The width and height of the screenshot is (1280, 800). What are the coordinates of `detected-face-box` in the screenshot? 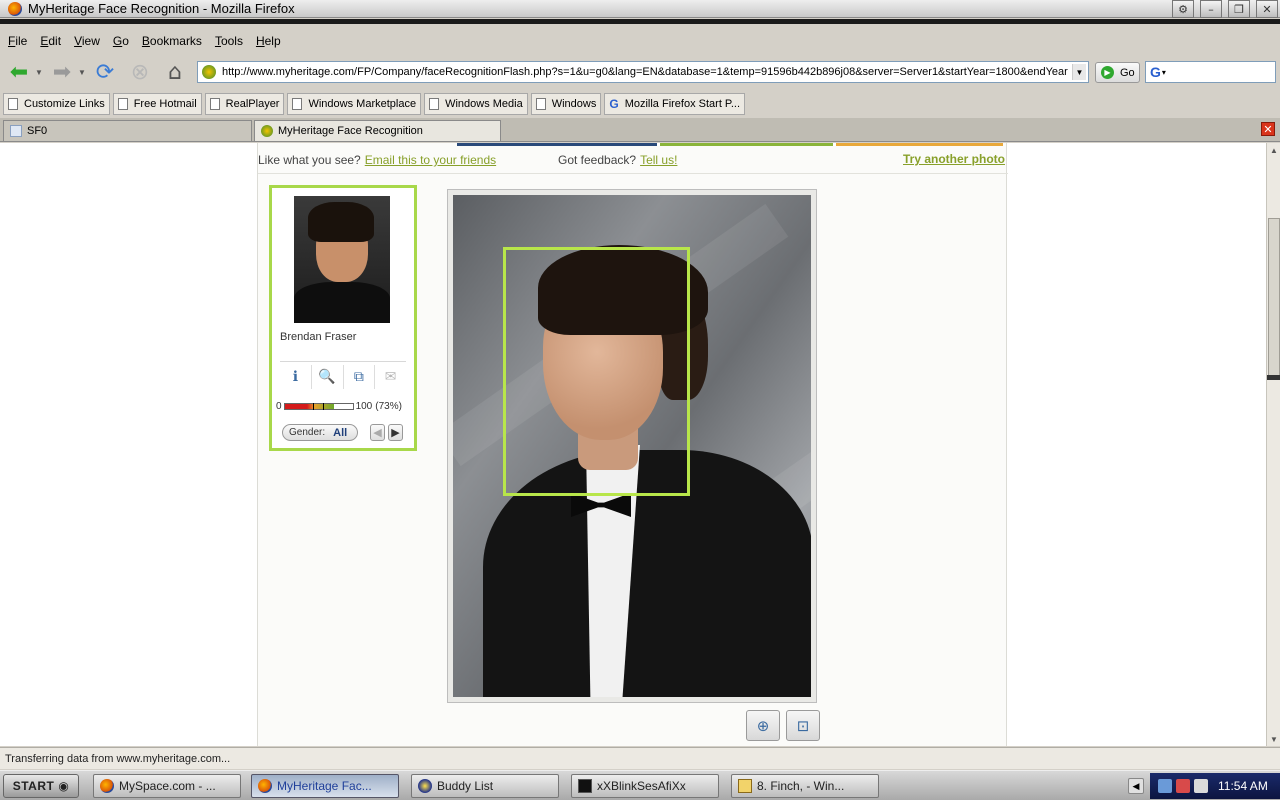 It's located at (596, 371).